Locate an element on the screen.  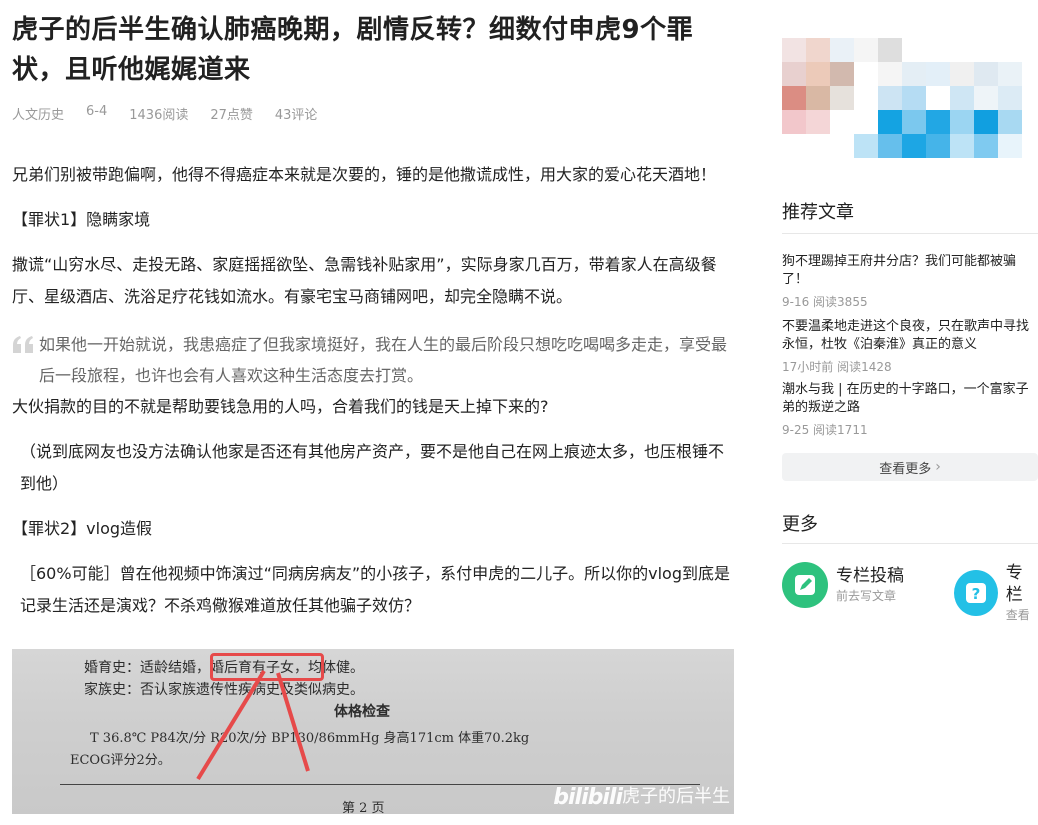
article-meta: 人文历史 6-4 1436阅读 27点赞 43评论 is located at coordinates (373, 113).